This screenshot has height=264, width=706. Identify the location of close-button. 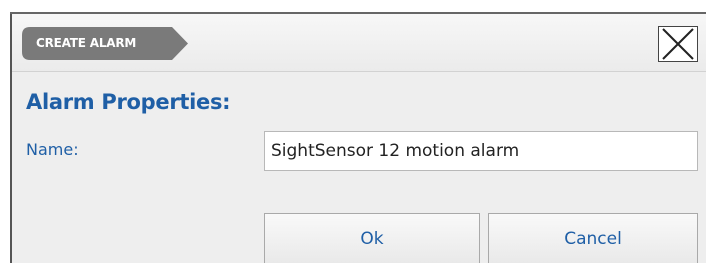
(678, 44).